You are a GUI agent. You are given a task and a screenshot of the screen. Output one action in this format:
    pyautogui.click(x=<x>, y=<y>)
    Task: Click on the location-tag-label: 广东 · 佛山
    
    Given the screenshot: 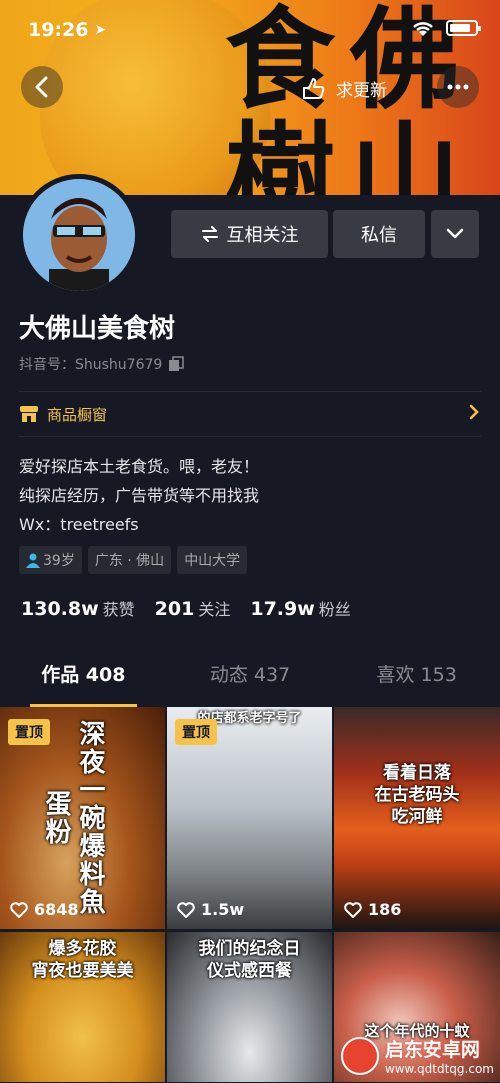 What is the action you would take?
    pyautogui.click(x=129, y=561)
    